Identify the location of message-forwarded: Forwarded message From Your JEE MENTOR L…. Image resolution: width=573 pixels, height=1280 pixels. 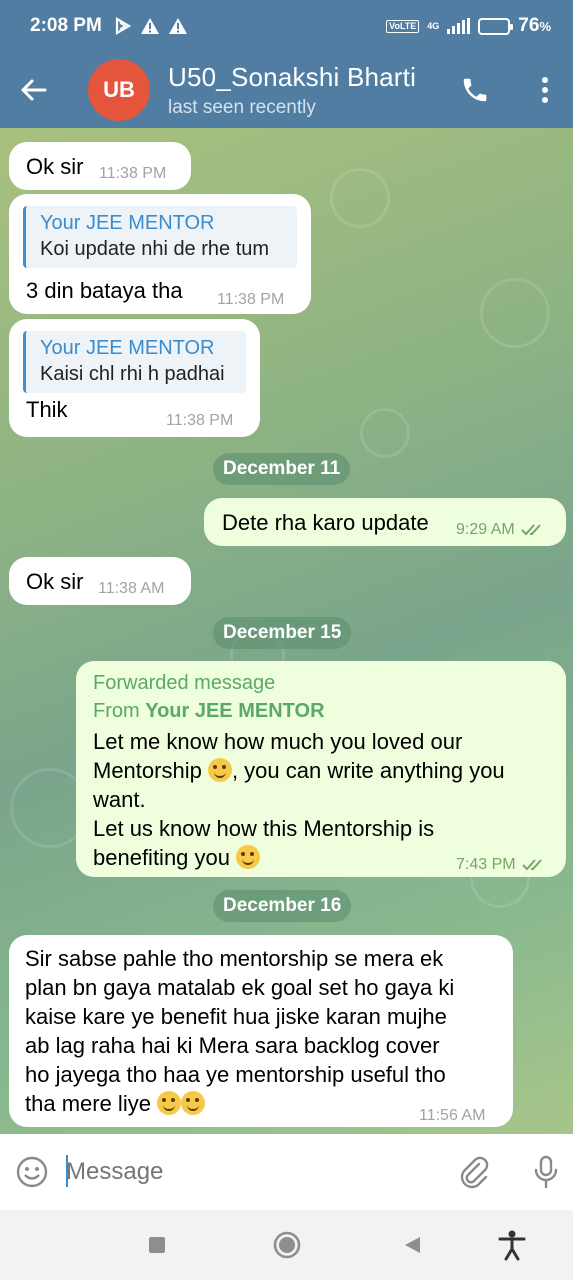
(321, 769).